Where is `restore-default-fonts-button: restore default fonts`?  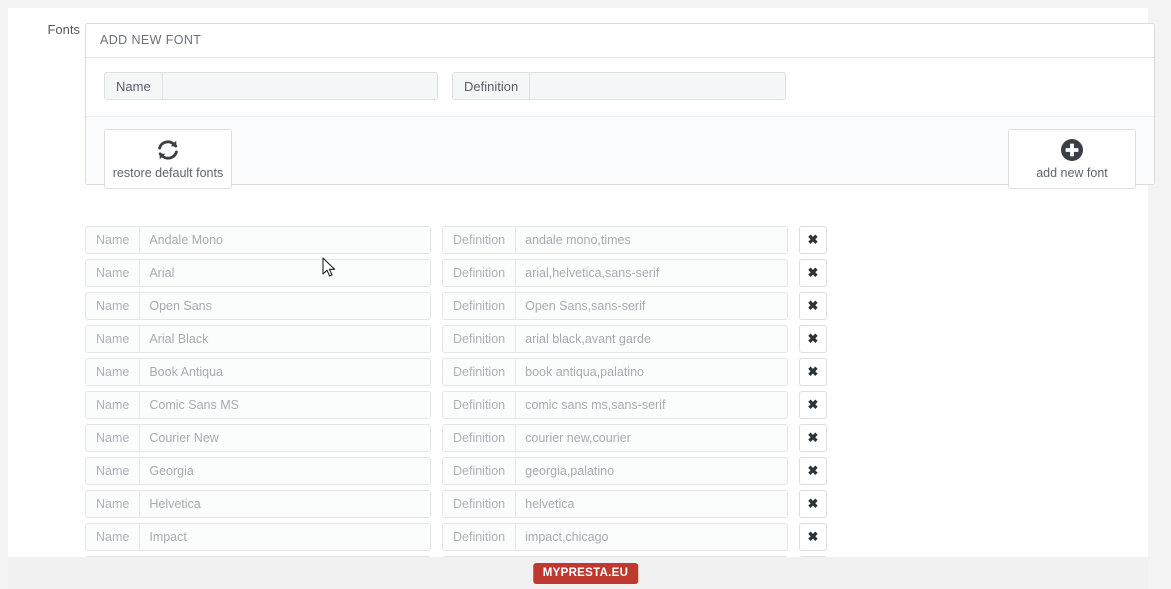
restore-default-fonts-button: restore default fonts is located at coordinates (168, 159).